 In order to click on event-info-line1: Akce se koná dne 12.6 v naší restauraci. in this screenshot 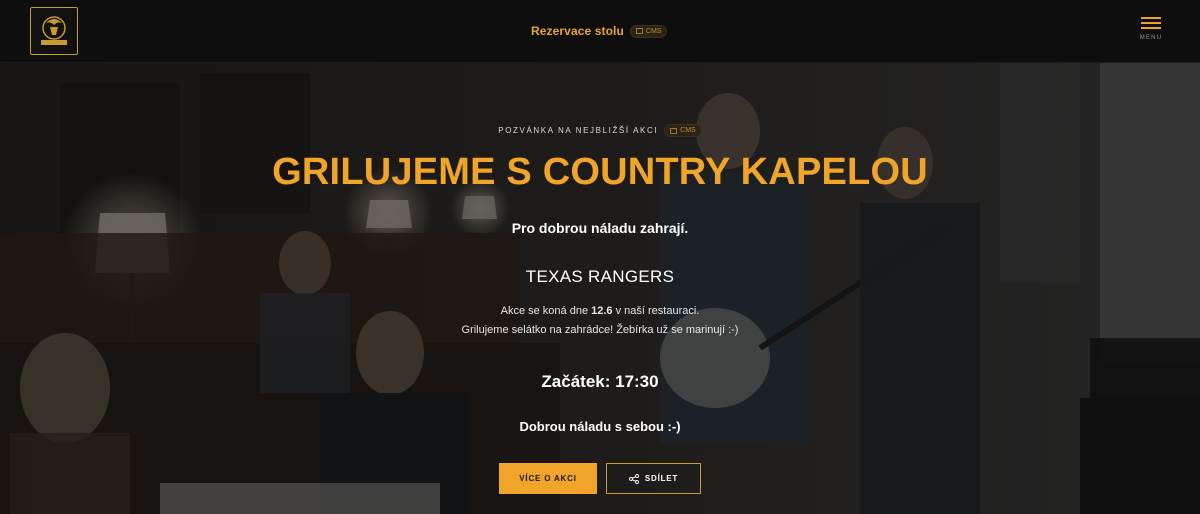, I will do `click(600, 311)`.